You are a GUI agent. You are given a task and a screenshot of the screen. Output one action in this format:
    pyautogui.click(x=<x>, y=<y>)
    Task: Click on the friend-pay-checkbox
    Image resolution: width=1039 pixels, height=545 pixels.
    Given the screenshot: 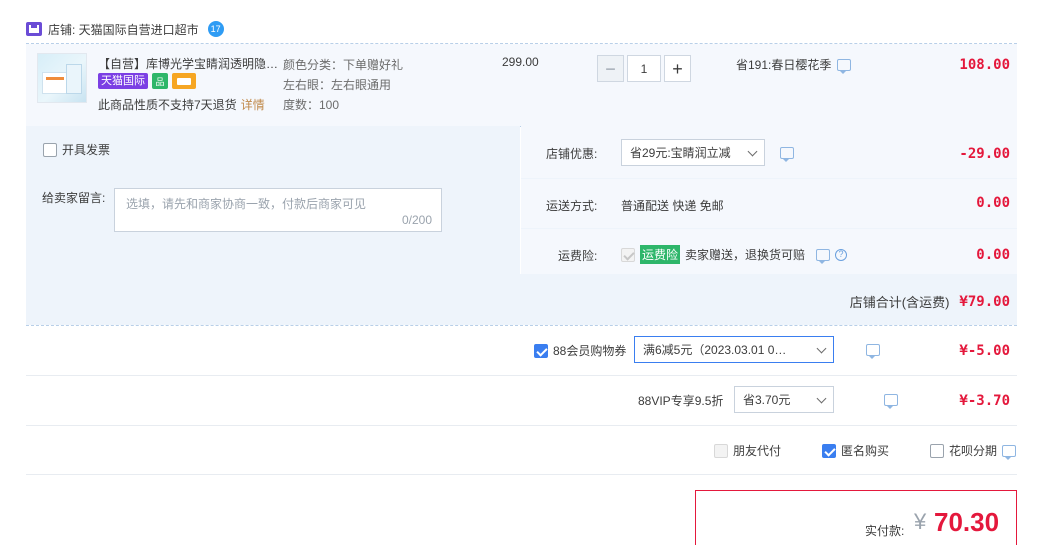 What is the action you would take?
    pyautogui.click(x=721, y=450)
    